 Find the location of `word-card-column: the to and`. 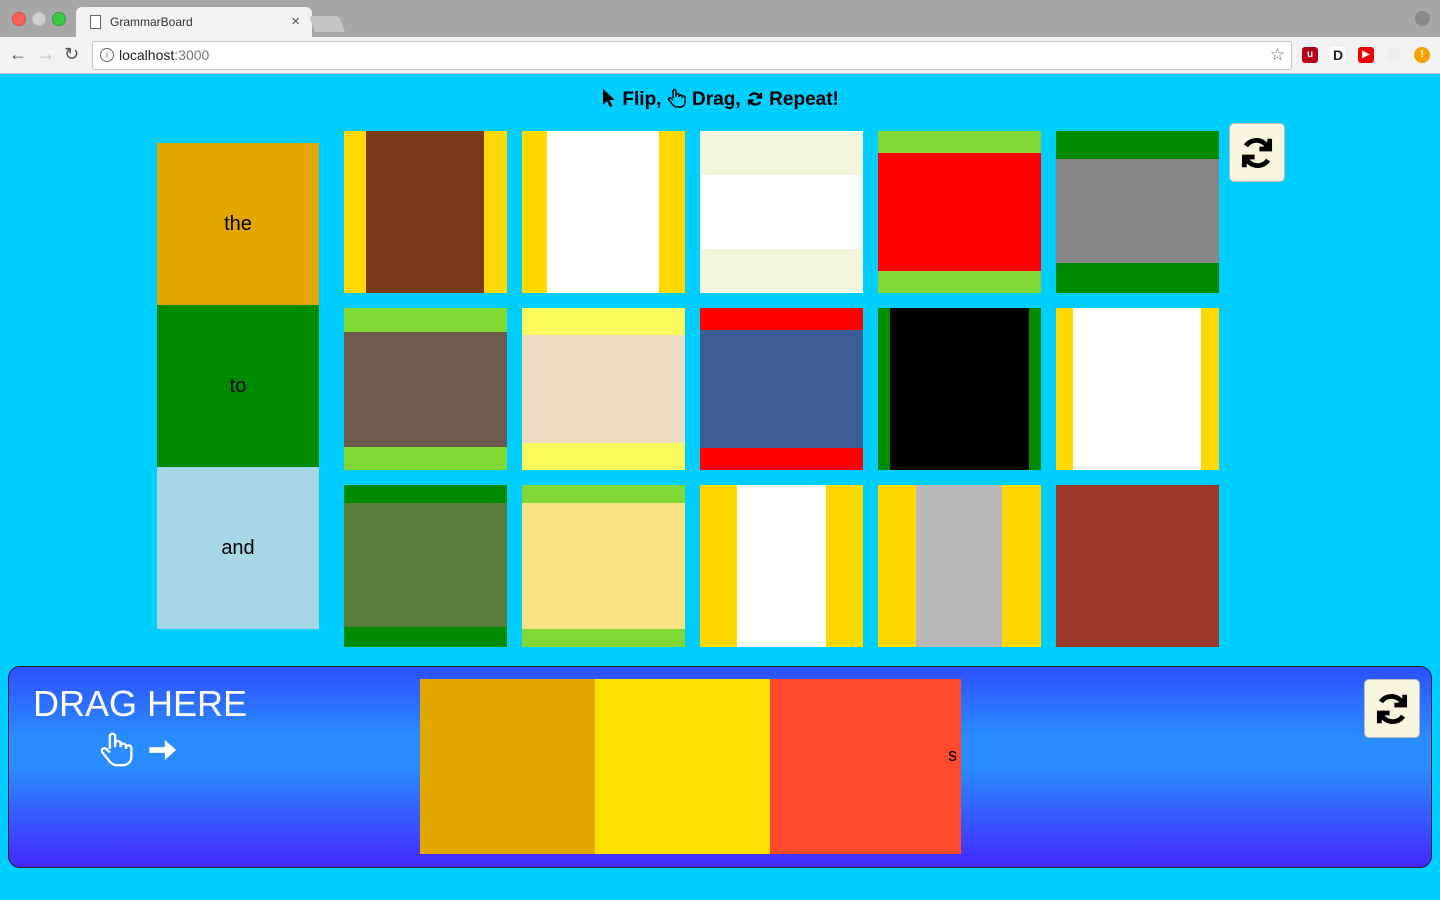

word-card-column: the to and is located at coordinates (238, 386).